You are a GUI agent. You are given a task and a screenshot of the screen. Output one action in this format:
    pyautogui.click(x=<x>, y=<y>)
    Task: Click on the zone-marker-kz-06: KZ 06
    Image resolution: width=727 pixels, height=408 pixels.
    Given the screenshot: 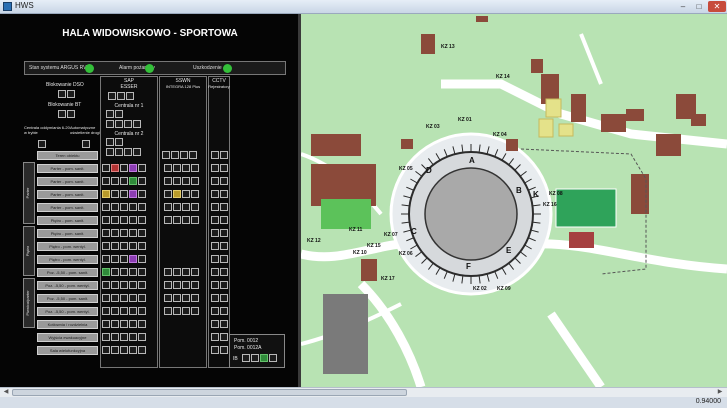 What is the action you would take?
    pyautogui.click(x=406, y=254)
    